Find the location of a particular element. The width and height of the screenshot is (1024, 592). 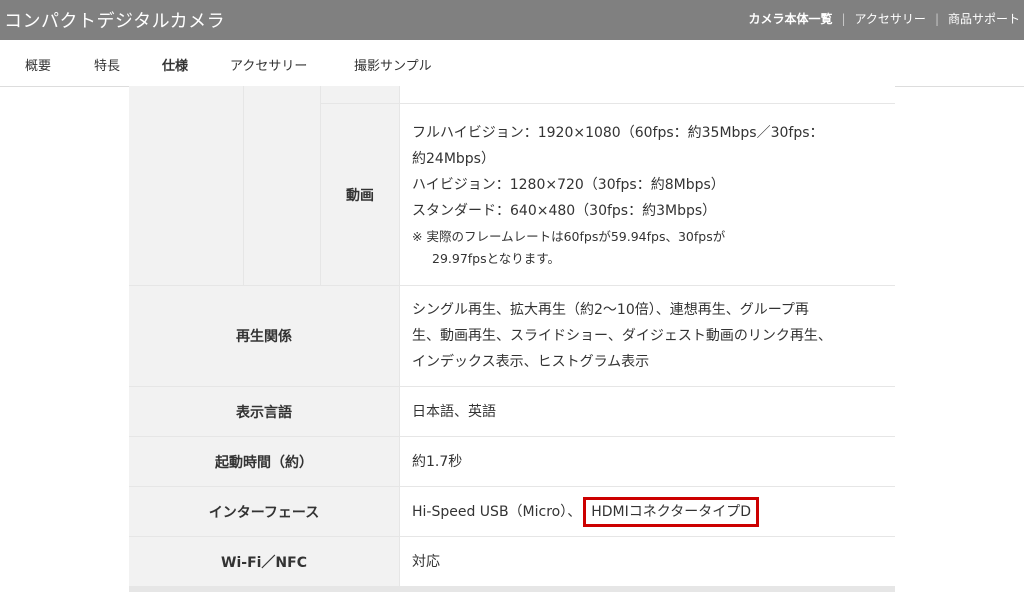

wifi-label: Wi-Fi／NFC is located at coordinates (264, 562).